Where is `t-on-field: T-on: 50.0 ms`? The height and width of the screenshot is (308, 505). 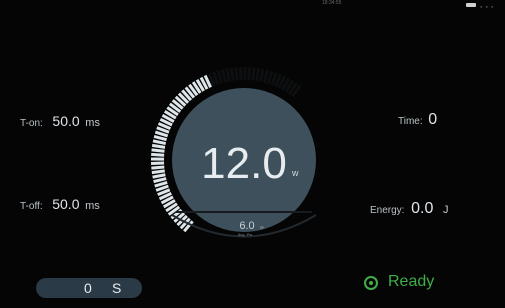 t-on-field: T-on: 50.0 ms is located at coordinates (60, 121).